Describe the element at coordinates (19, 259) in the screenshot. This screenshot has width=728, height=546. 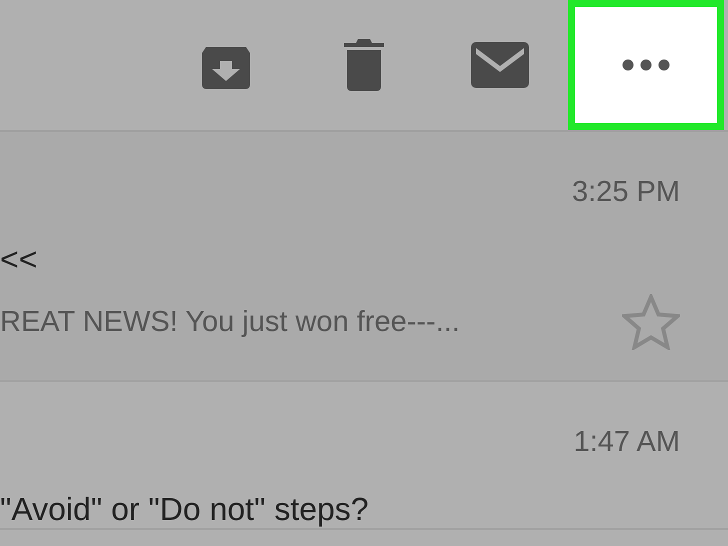
I see `message-subject: <<` at that location.